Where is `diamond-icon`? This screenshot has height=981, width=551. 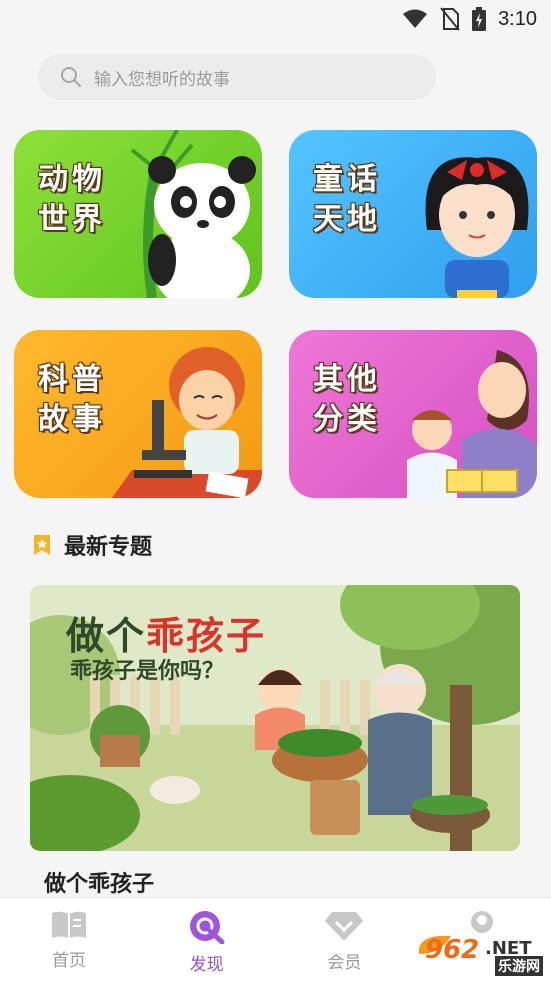
diamond-icon is located at coordinates (344, 926).